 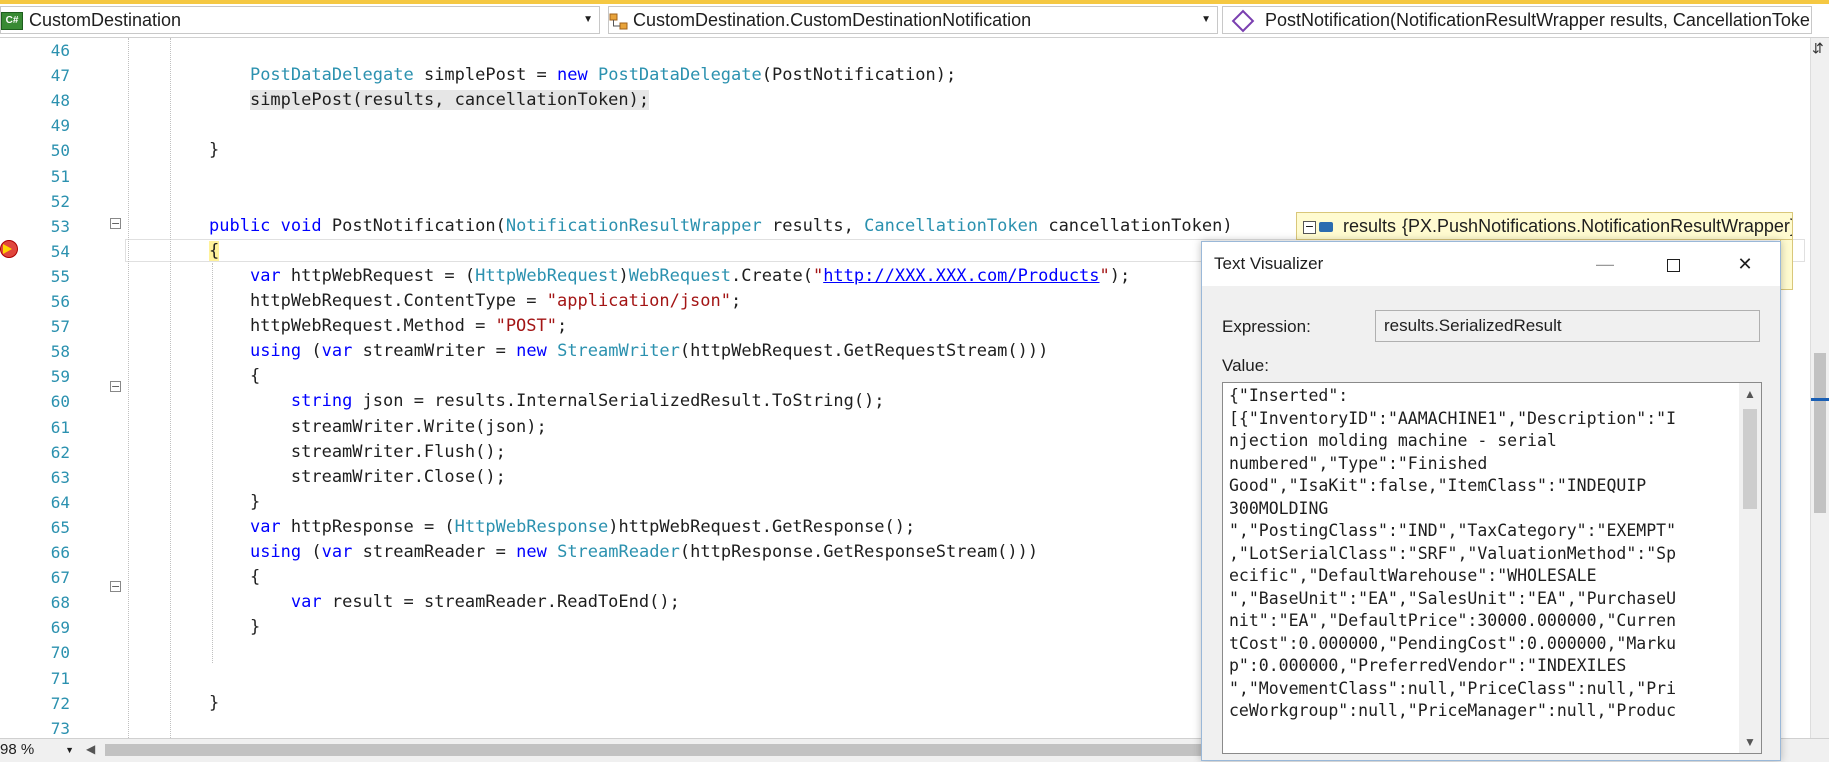 I want to click on datatip-variable-name: results, so click(x=1370, y=226).